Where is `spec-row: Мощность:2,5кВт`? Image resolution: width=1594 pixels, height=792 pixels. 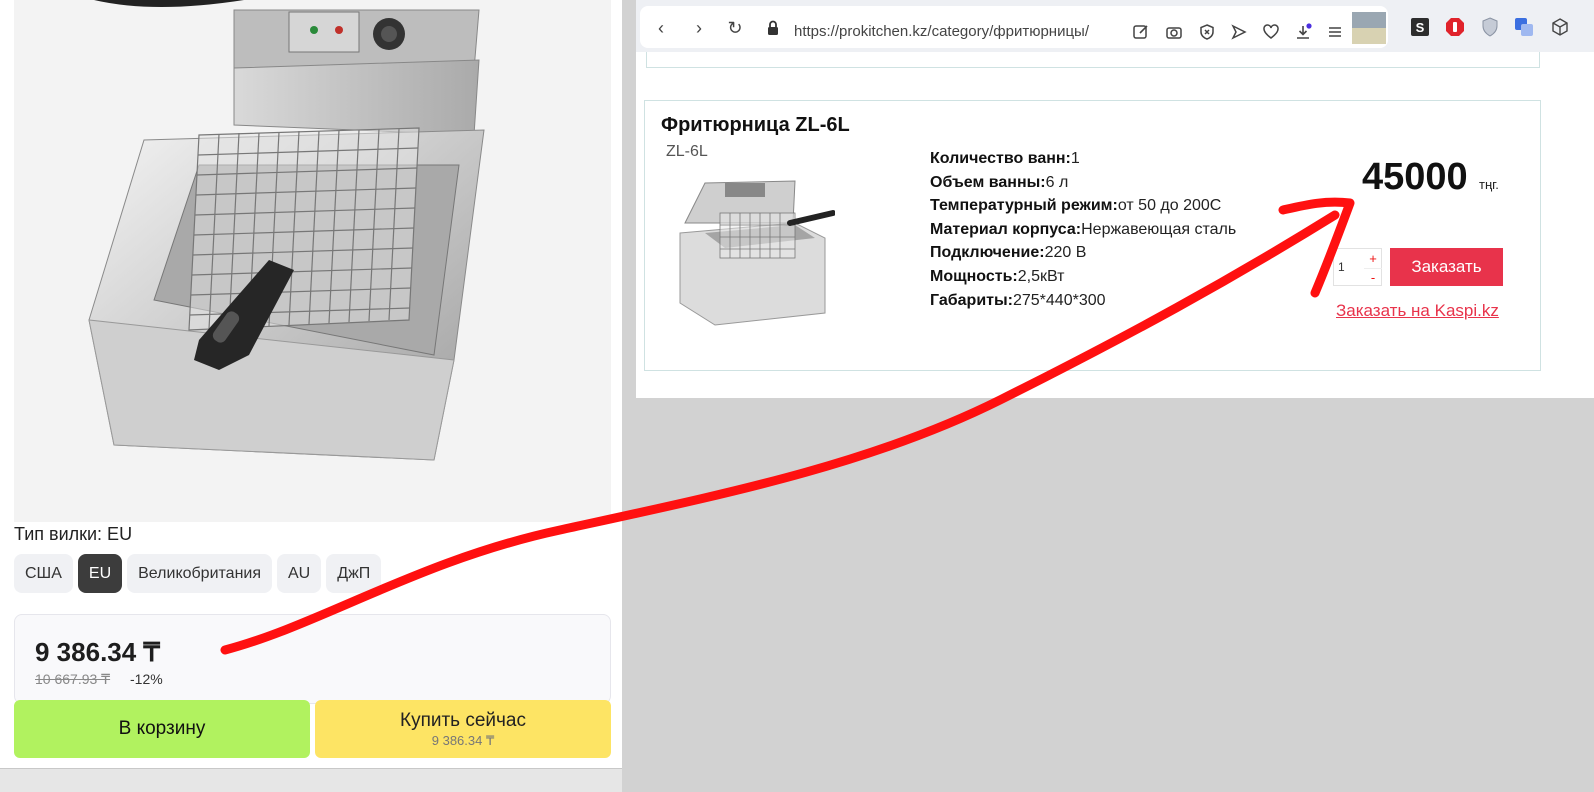 spec-row: Мощность:2,5кВт is located at coordinates (997, 276).